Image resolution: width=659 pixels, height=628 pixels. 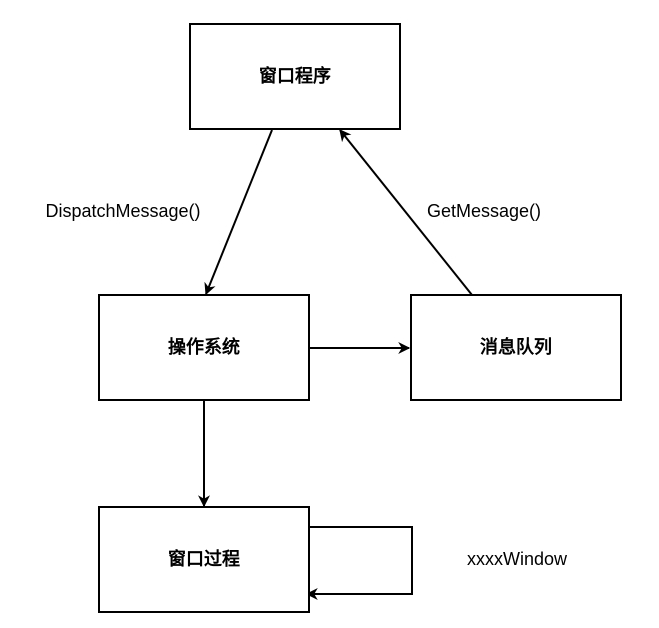 What do you see at coordinates (359, 563) in the screenshot?
I see `edge-window-procedure-self-loop` at bounding box center [359, 563].